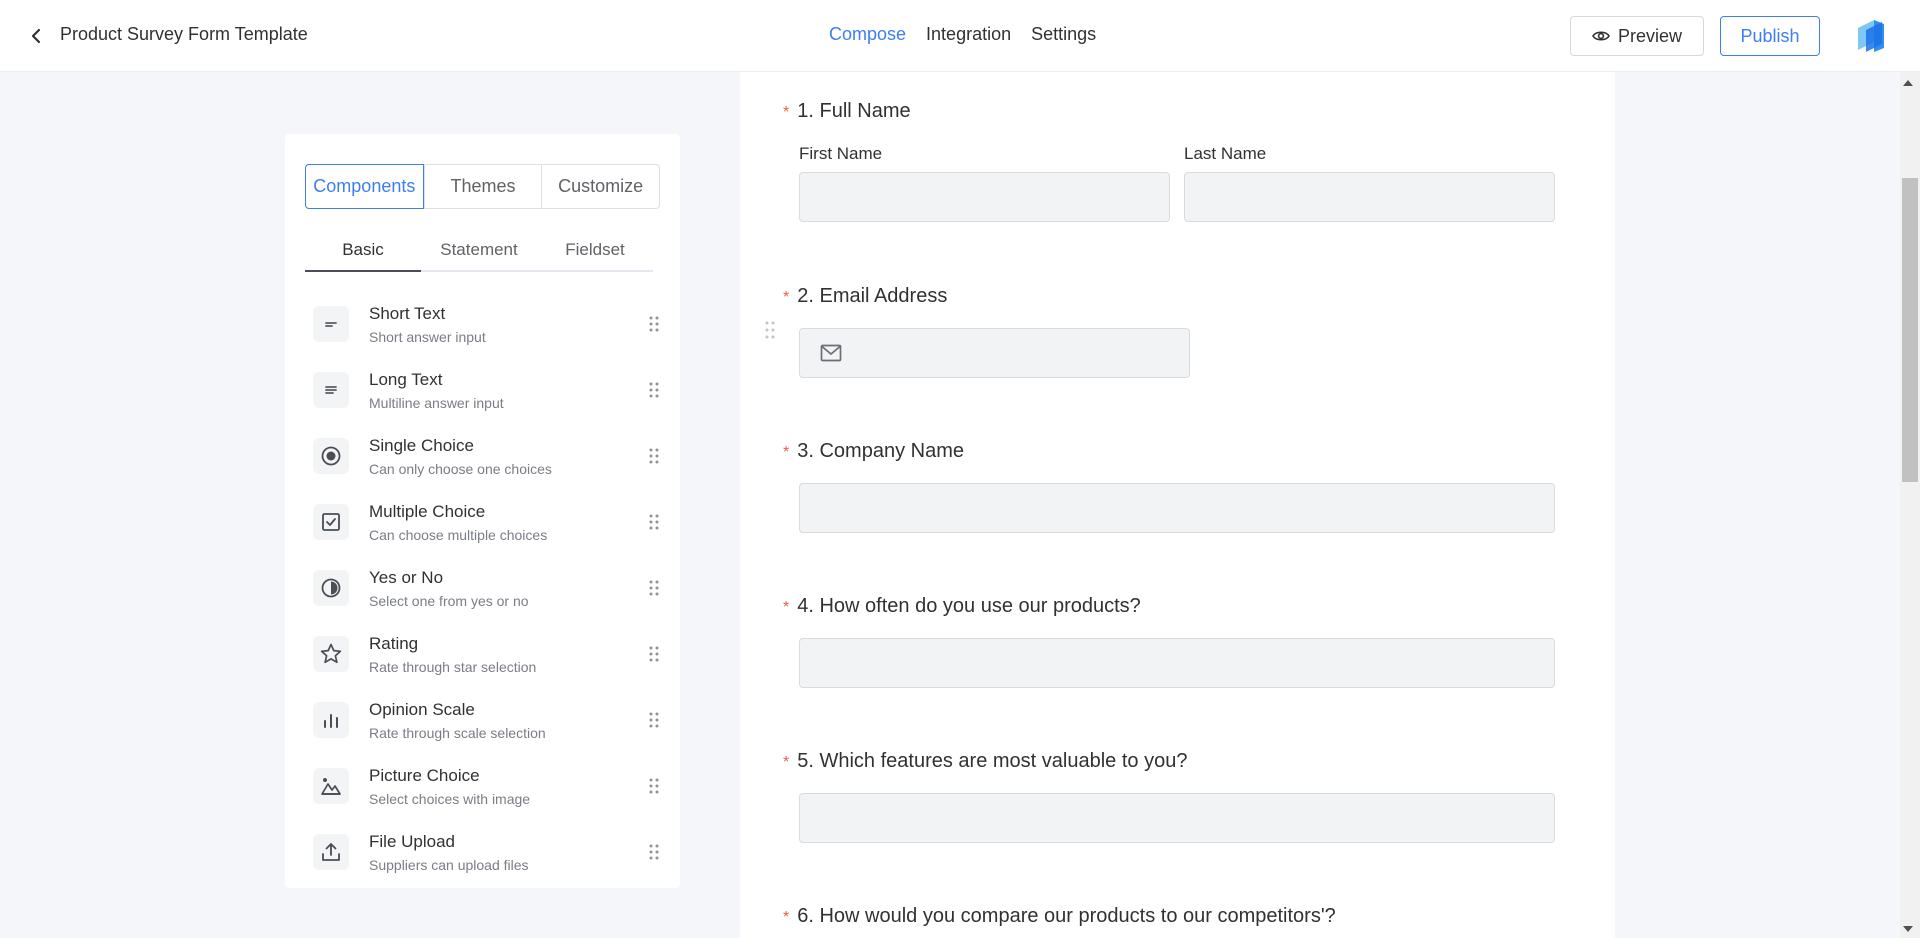 The height and width of the screenshot is (938, 1920). What do you see at coordinates (449, 601) in the screenshot?
I see `component-desc: Select one from yes or no` at bounding box center [449, 601].